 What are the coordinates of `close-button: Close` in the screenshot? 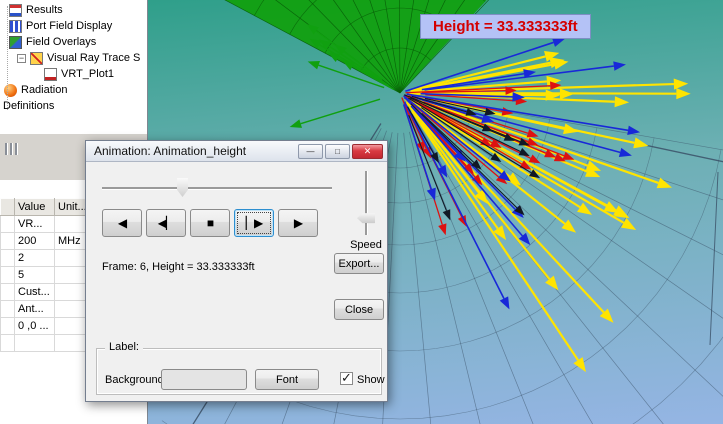 It's located at (359, 309).